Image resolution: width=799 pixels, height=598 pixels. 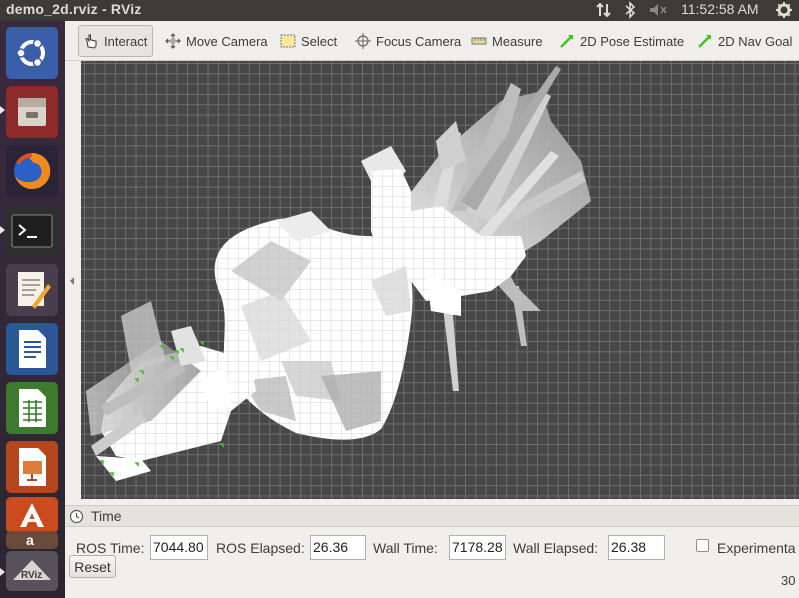 What do you see at coordinates (173, 41) in the screenshot?
I see `move-arrows-icon` at bounding box center [173, 41].